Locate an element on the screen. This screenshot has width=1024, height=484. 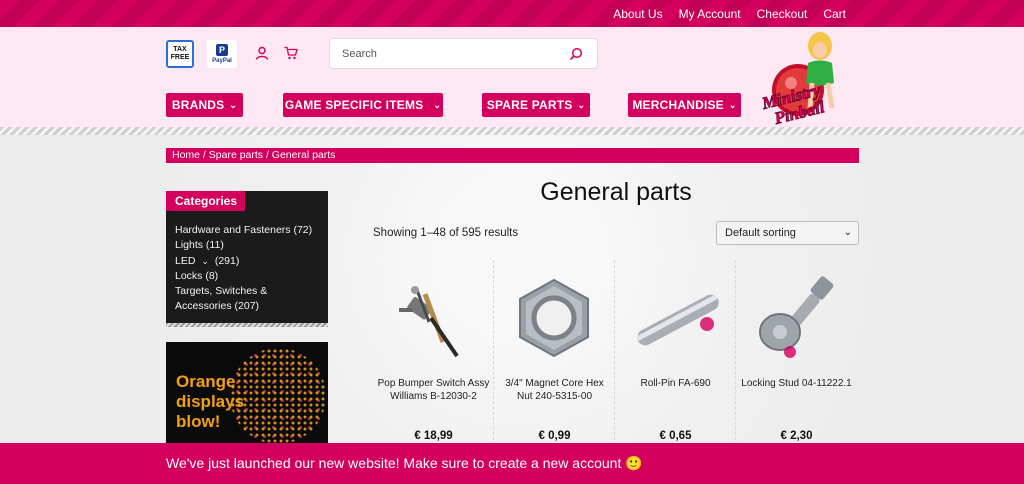
dot-matrix-display-image is located at coordinates (278, 396).